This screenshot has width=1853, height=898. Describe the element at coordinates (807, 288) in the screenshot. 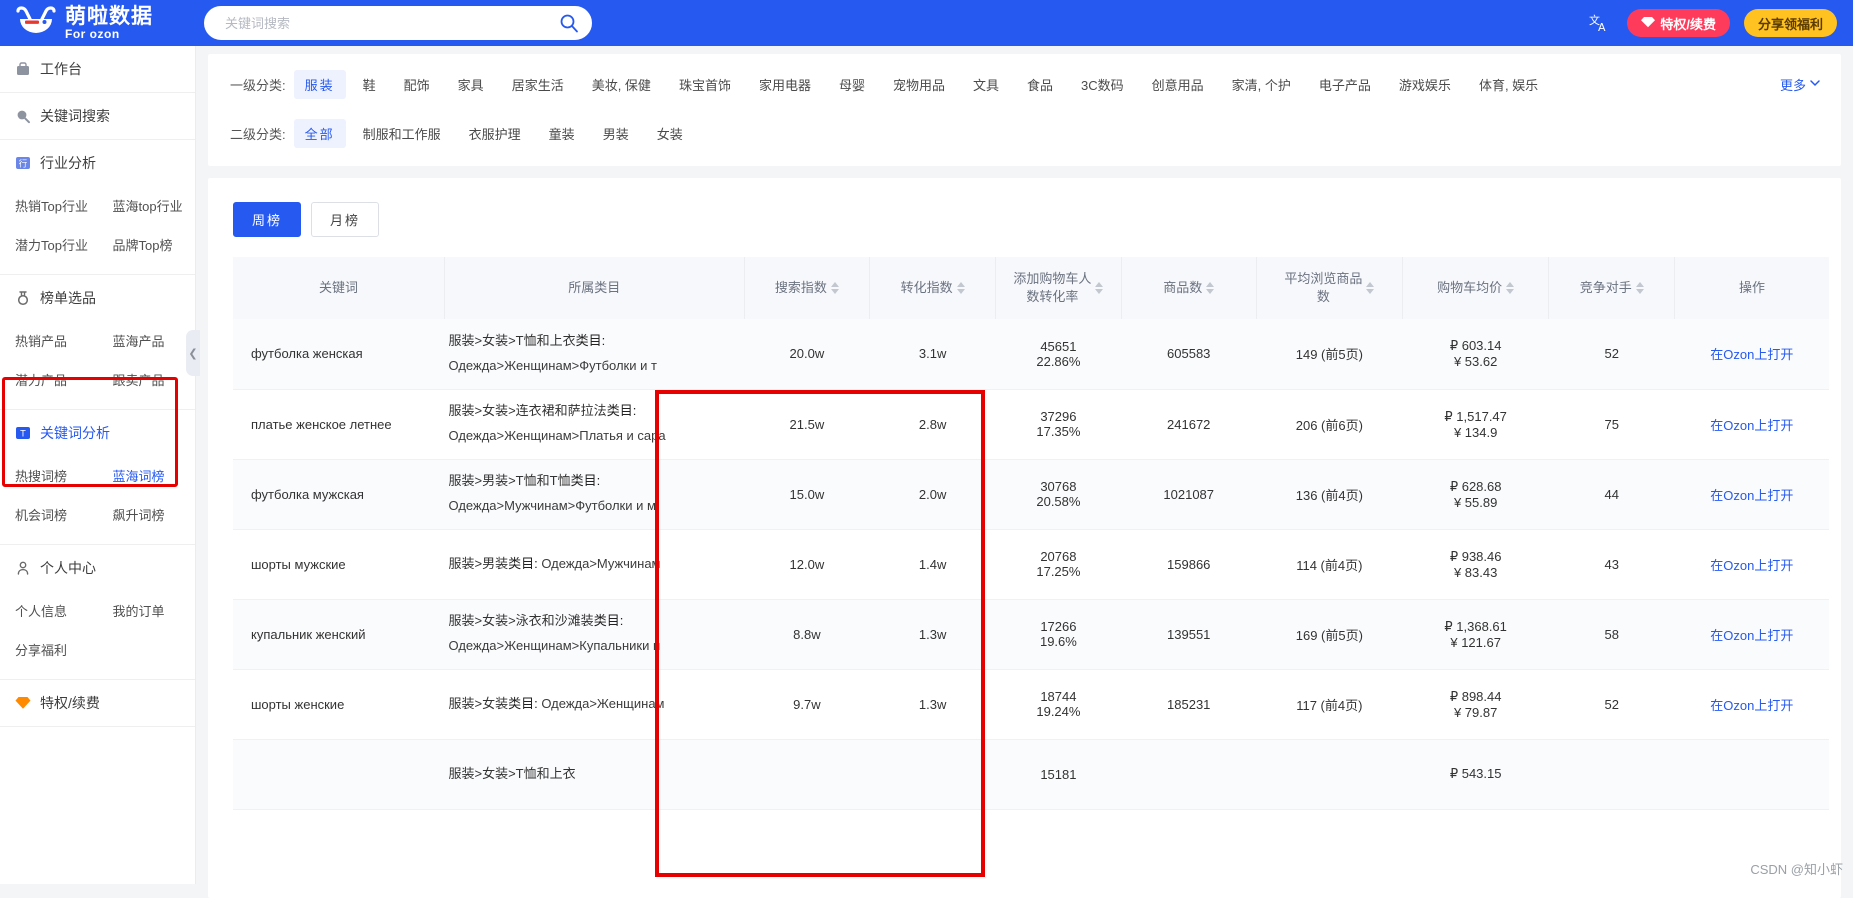

I see `column-header-2: 搜索指数` at that location.